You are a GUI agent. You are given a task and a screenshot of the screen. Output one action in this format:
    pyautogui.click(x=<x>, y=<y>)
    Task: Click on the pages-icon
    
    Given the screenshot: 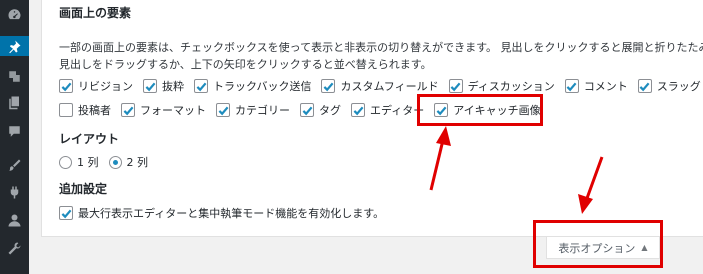 What is the action you would take?
    pyautogui.click(x=14, y=102)
    